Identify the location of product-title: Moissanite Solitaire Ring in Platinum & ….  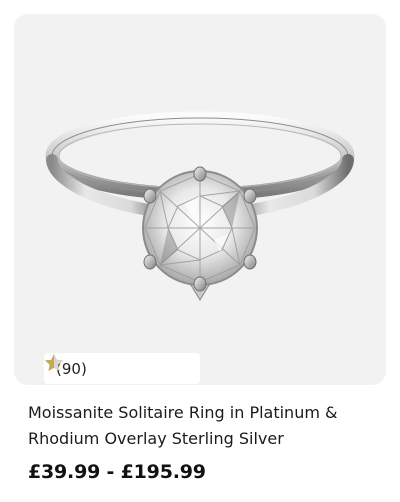
(203, 426).